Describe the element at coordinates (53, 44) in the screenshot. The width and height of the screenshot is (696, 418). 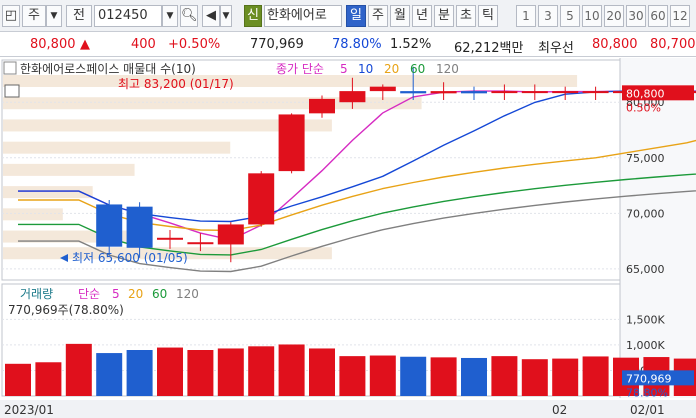
I see `current-price: 80,800` at that location.